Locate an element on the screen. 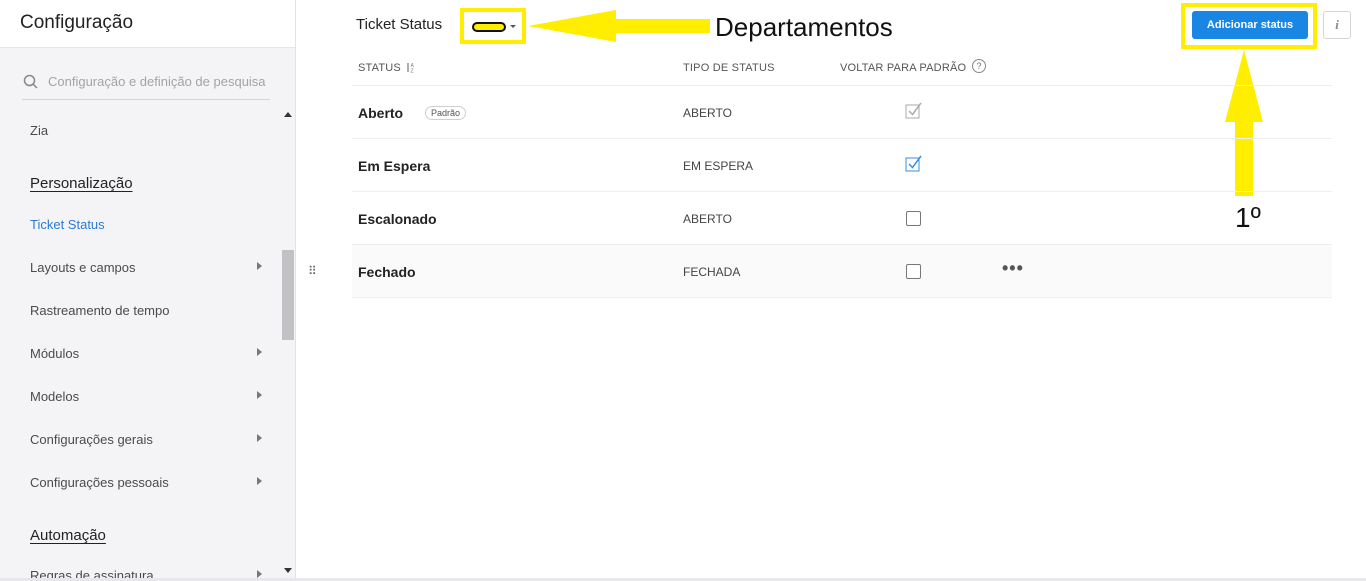  scroll-up-icon is located at coordinates (288, 114).